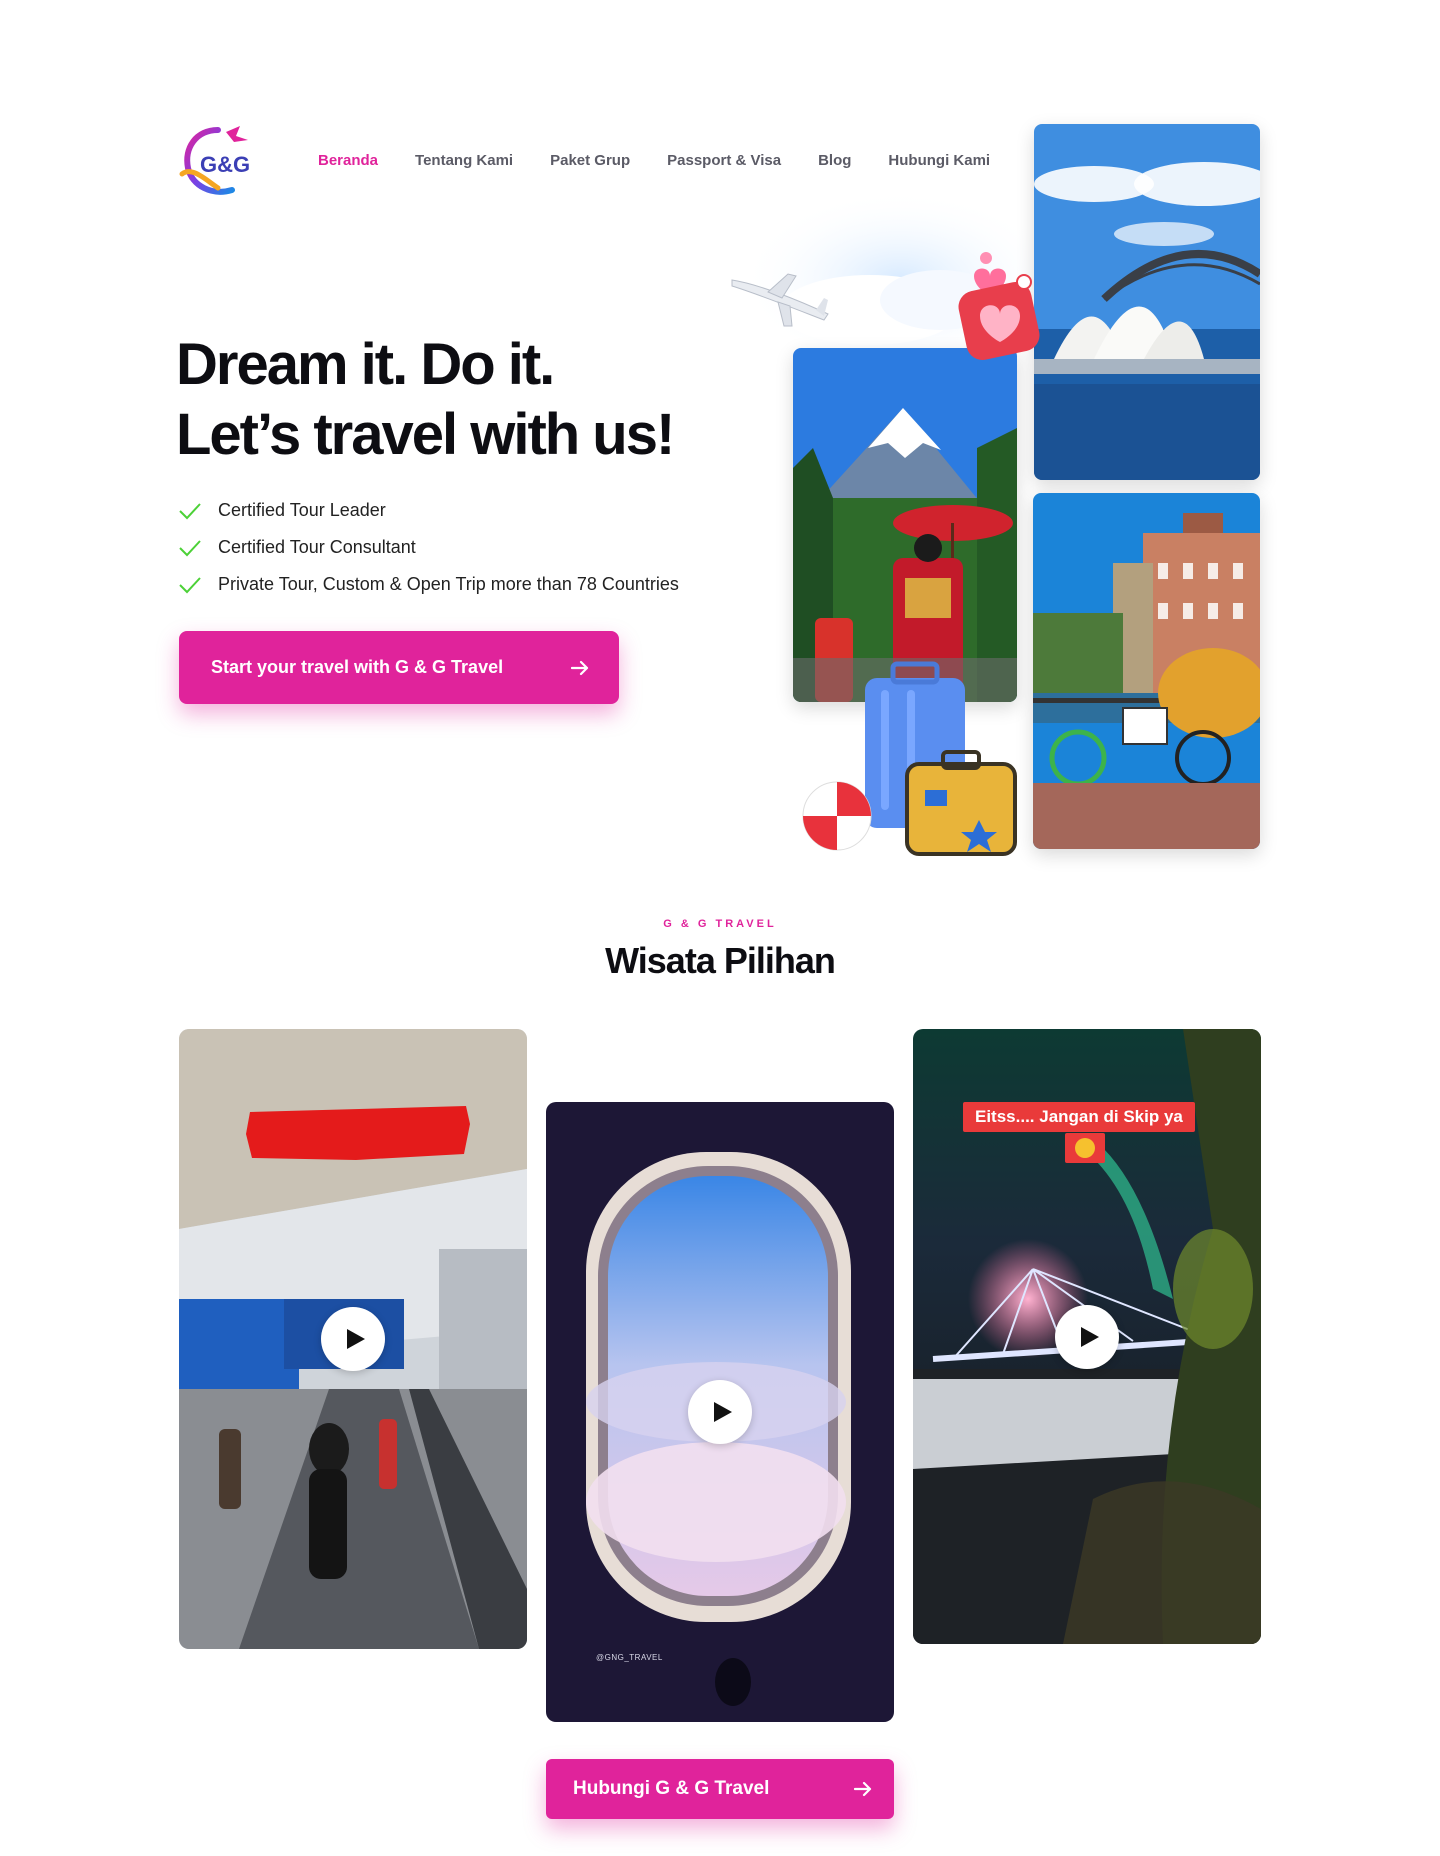 The image size is (1440, 1856). I want to click on airplane-icon, so click(780, 300).